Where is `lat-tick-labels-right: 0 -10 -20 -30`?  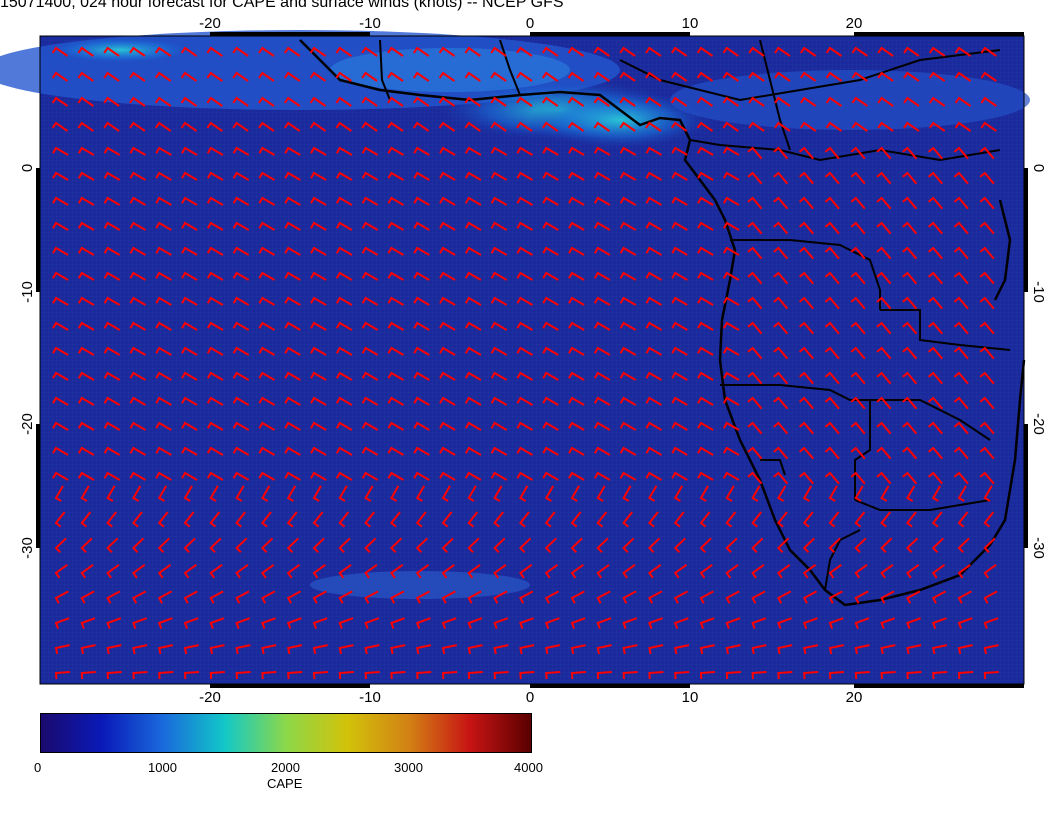 lat-tick-labels-right: 0 -10 -20 -30 is located at coordinates (1038, 361).